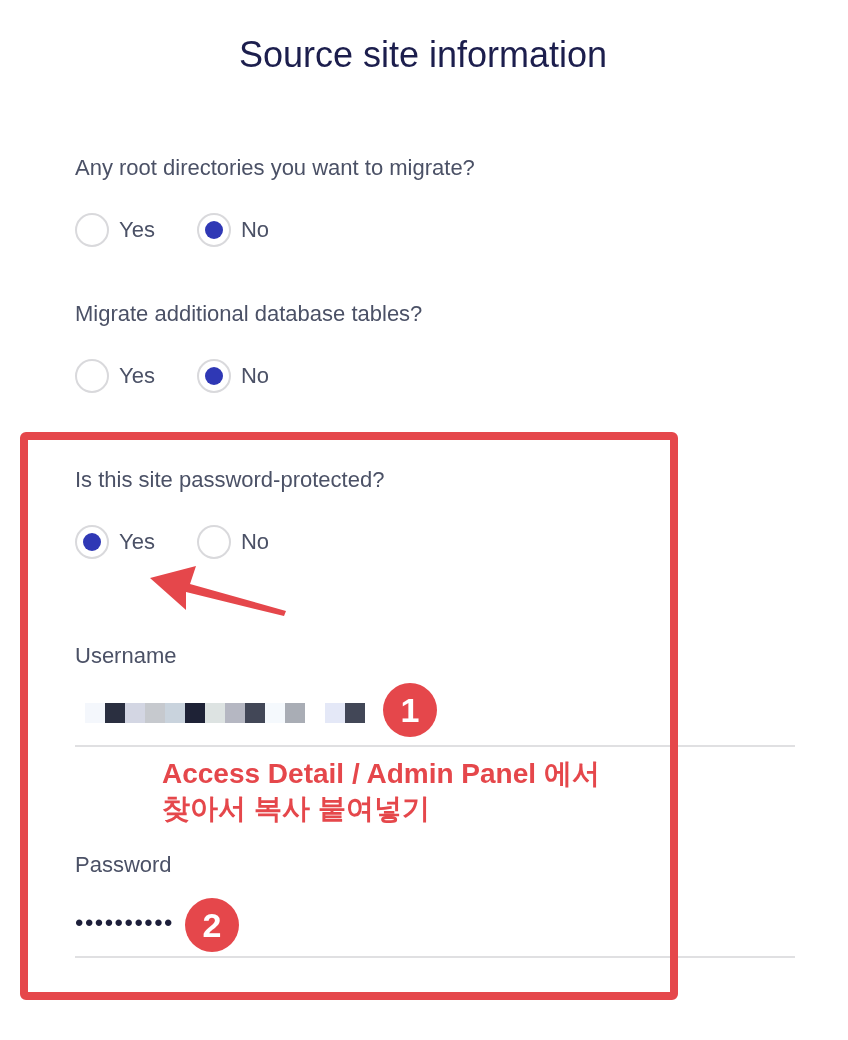 The image size is (848, 1040). Describe the element at coordinates (218, 591) in the screenshot. I see `arrow-icon` at that location.